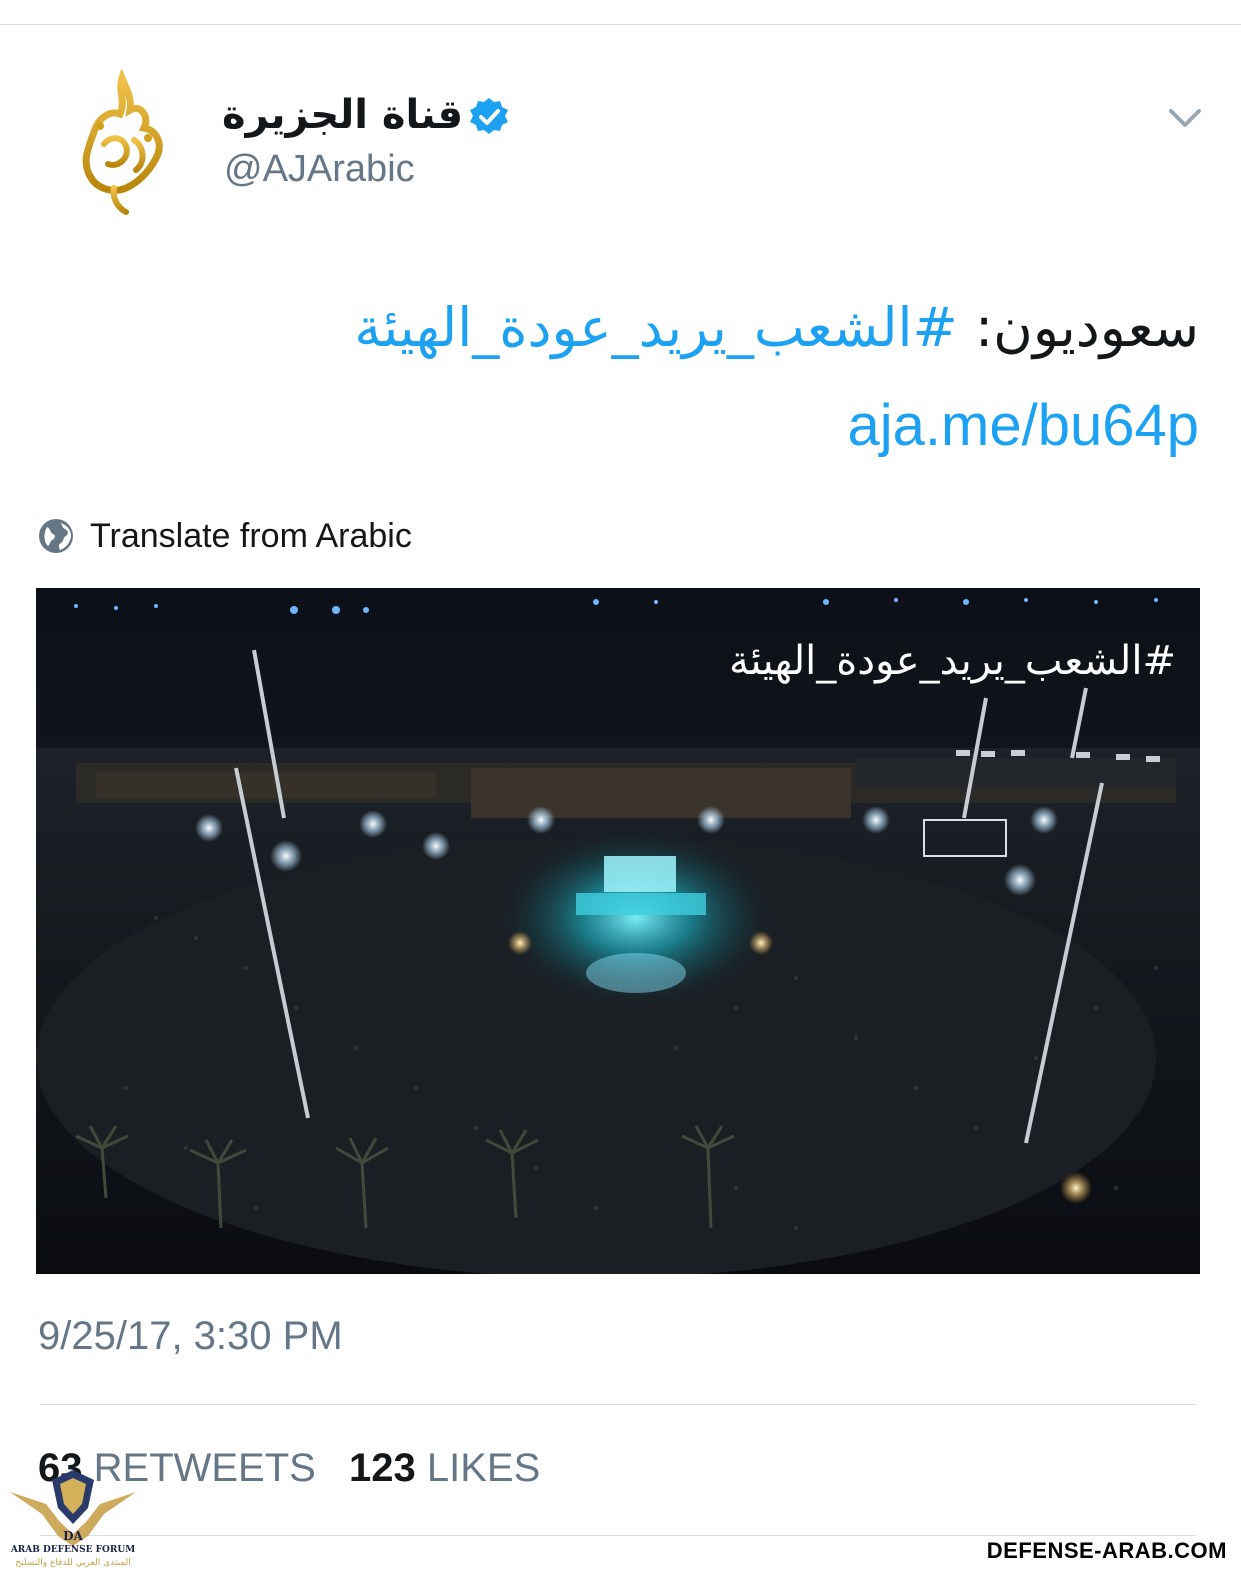 Image resolution: width=1241 pixels, height=1575 pixels. I want to click on top-divider, so click(620, 24).